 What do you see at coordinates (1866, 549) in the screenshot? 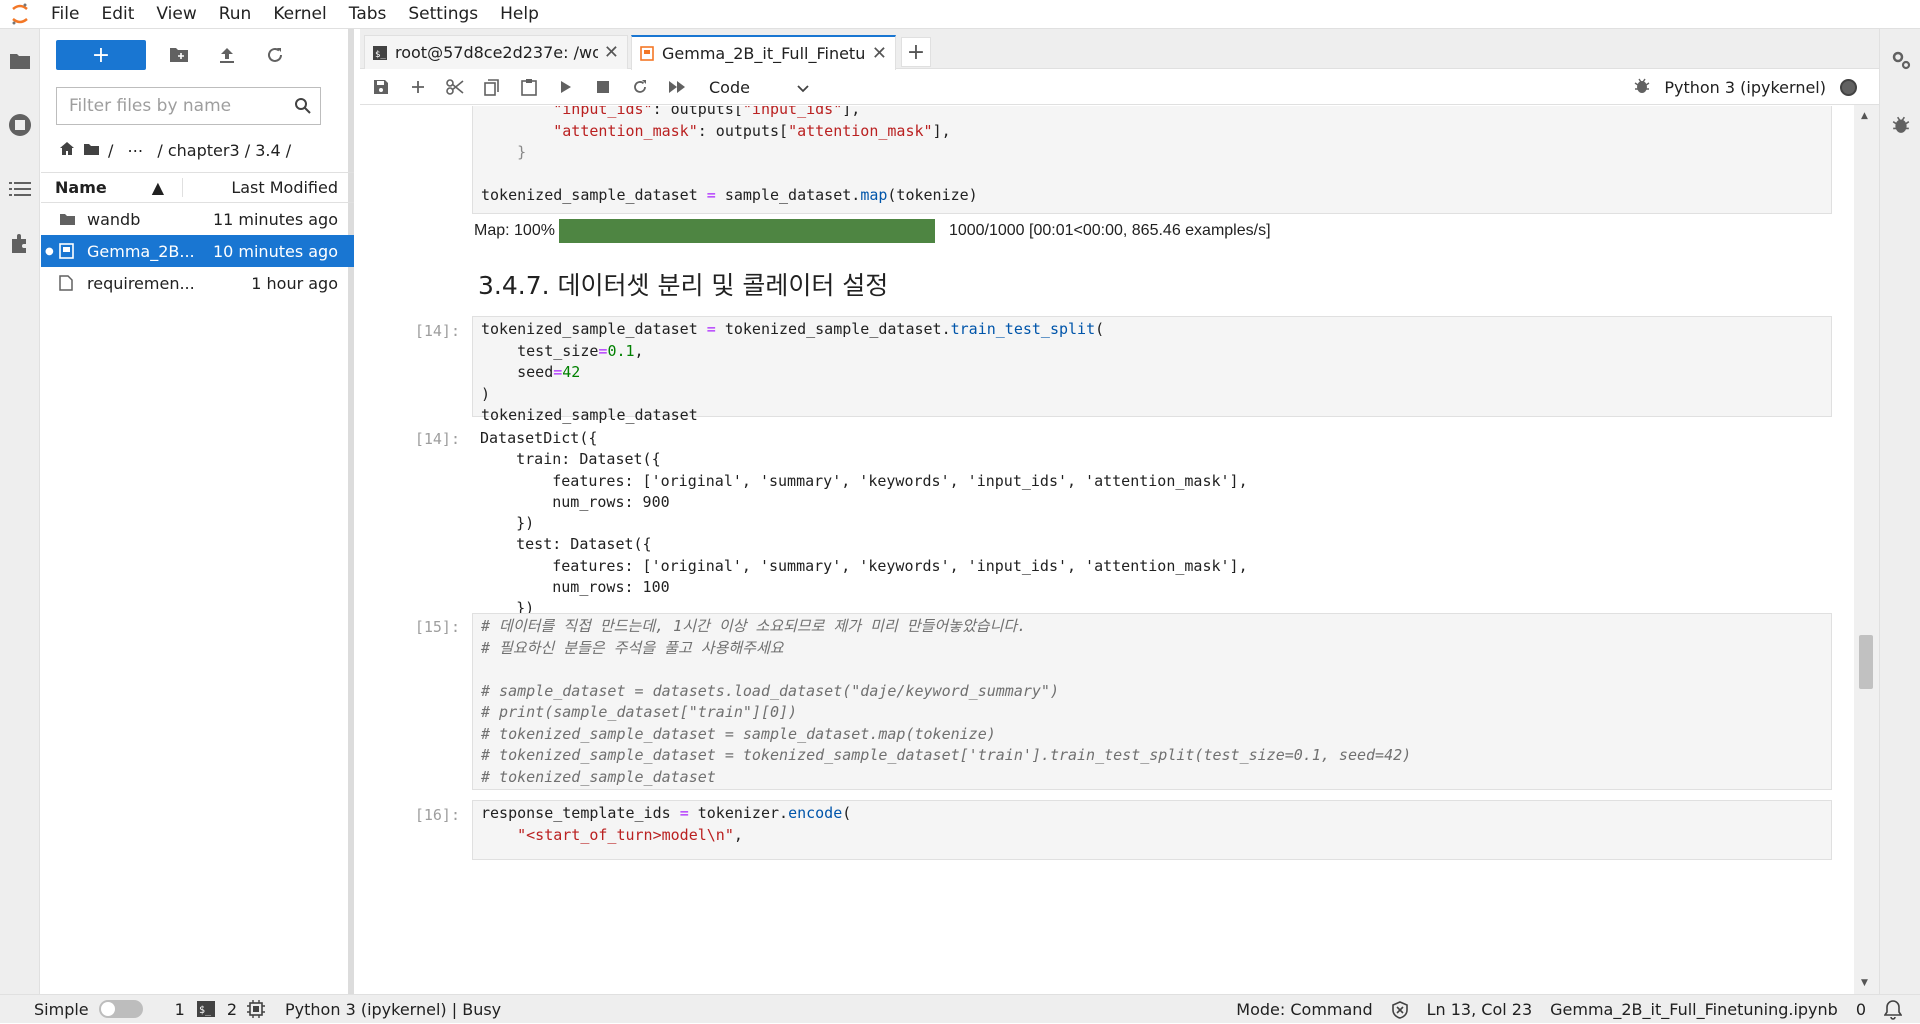
I see `notebook-scrollbar: ▲ ▼` at bounding box center [1866, 549].